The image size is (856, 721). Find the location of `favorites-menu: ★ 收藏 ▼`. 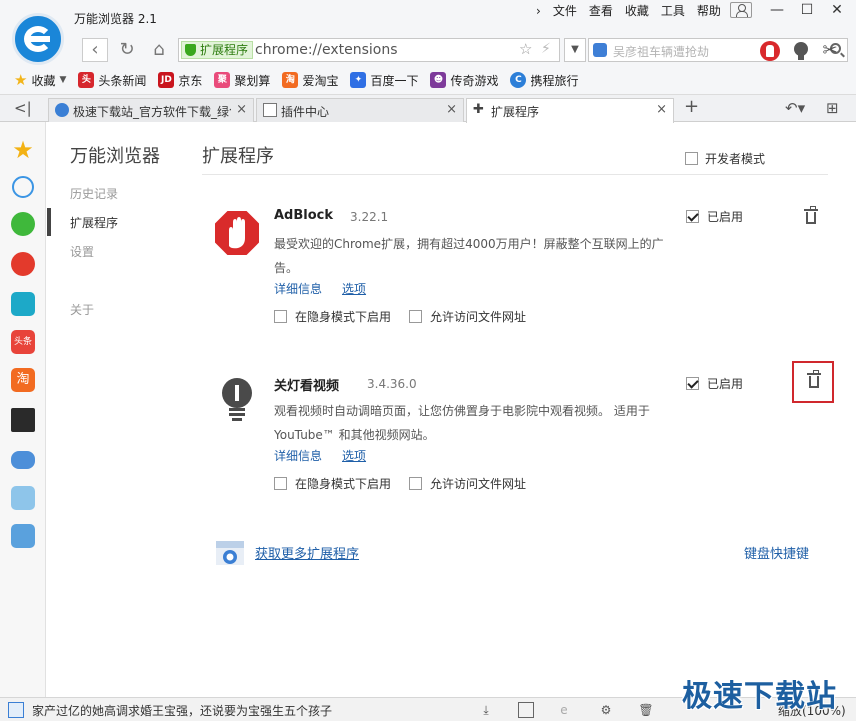

favorites-menu: ★ 收藏 ▼ is located at coordinates (40, 80).